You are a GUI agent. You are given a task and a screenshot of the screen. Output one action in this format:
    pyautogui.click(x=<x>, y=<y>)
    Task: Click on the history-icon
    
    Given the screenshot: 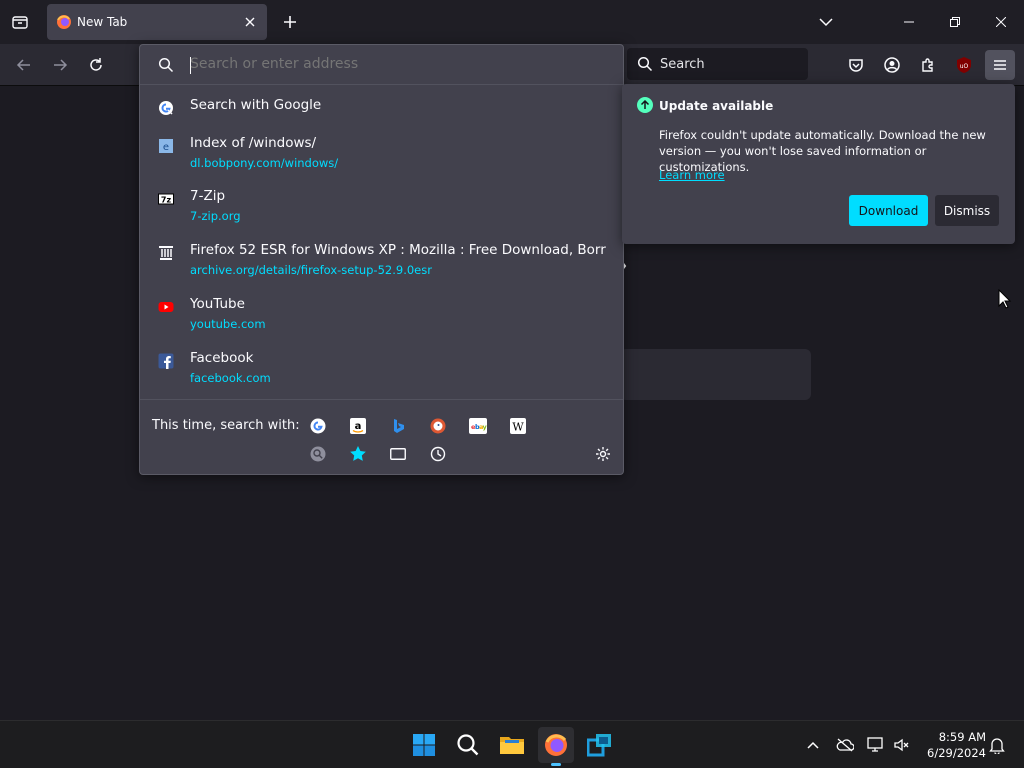 What is the action you would take?
    pyautogui.click(x=438, y=454)
    